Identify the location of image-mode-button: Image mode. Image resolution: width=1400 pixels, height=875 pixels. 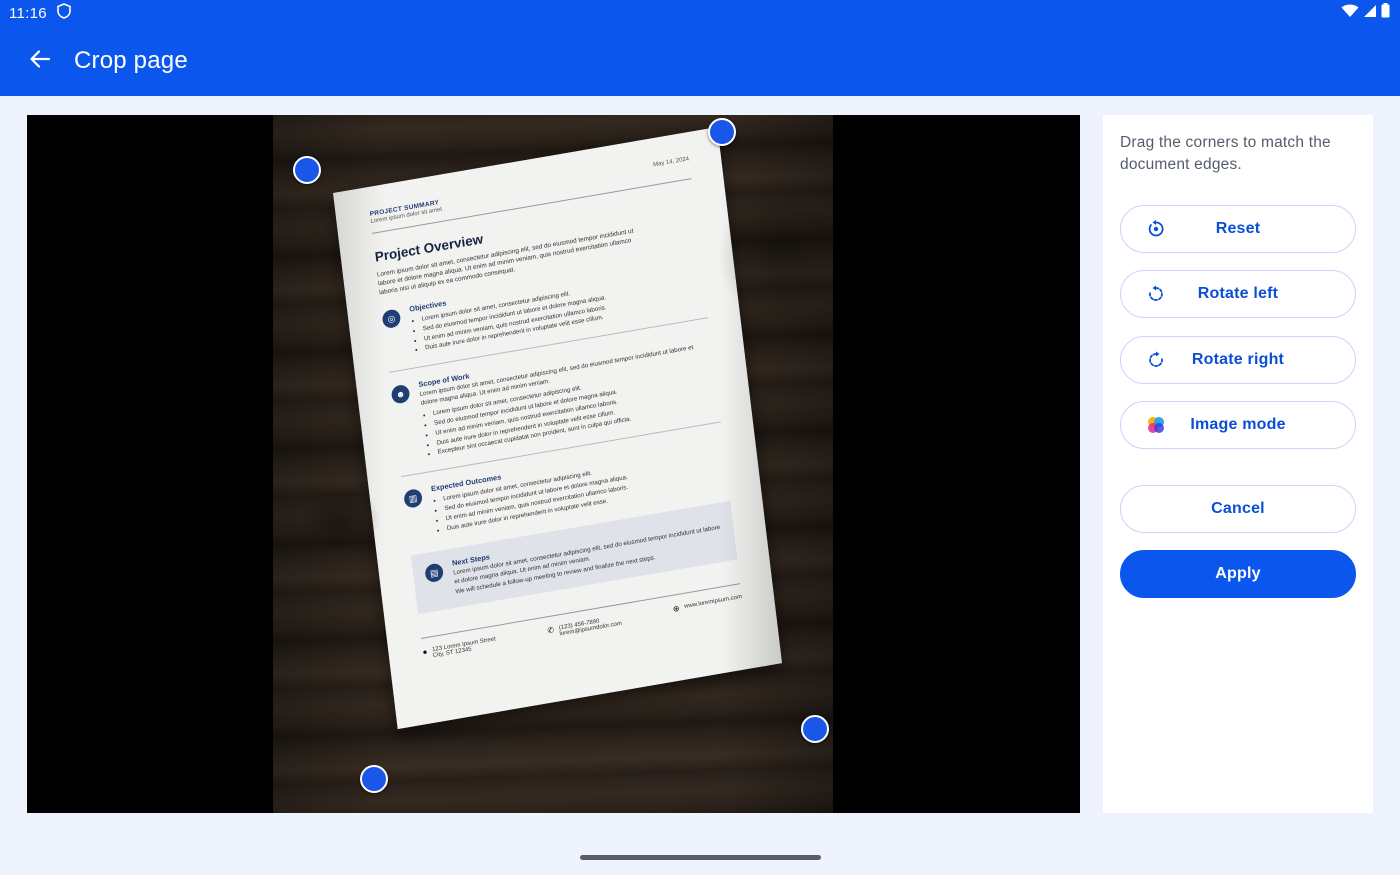
(1238, 425).